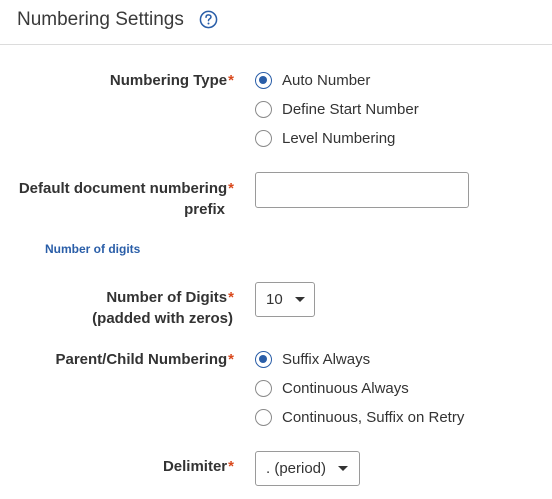 The image size is (552, 499). What do you see at coordinates (345, 388) in the screenshot?
I see `radio-label: Continuous Always` at bounding box center [345, 388].